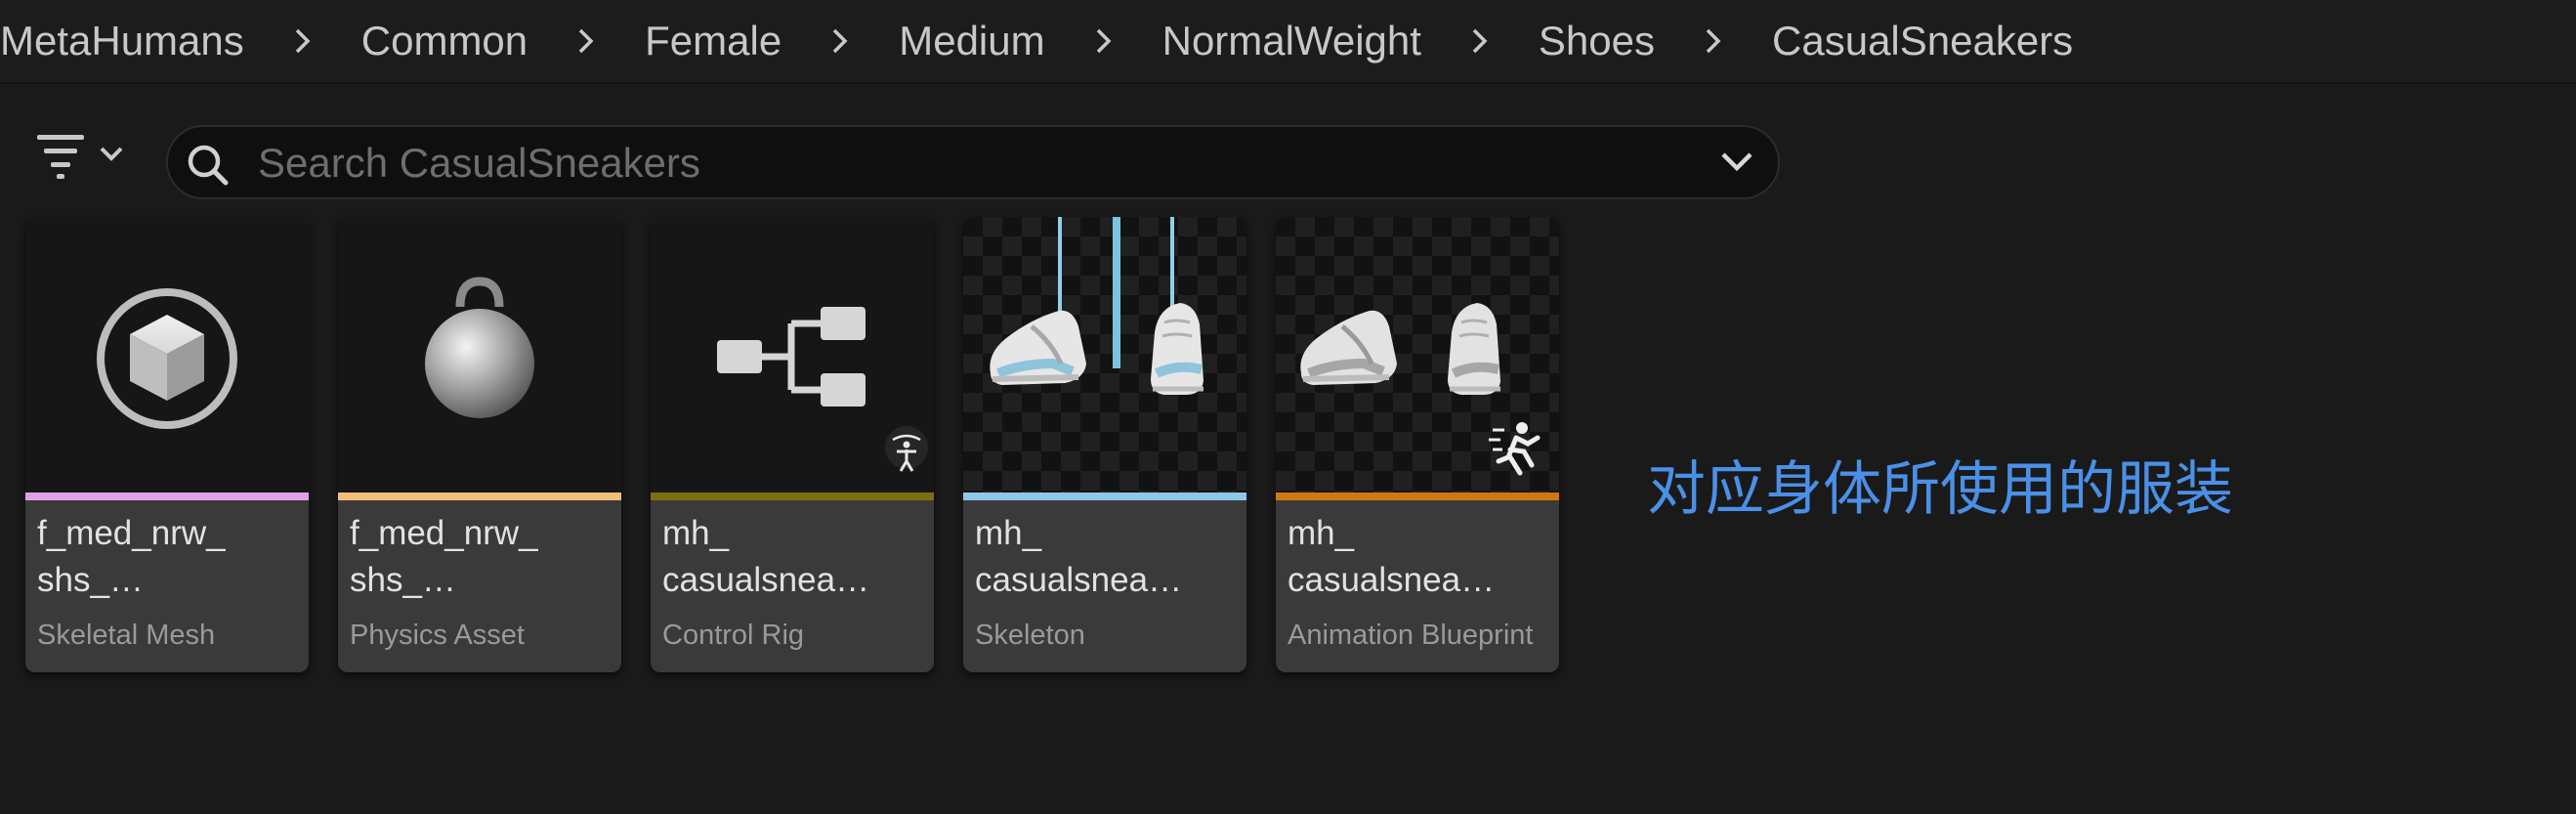 This screenshot has height=814, width=2576. I want to click on annotation-text: 对应身体所使用的服装, so click(1940, 489).